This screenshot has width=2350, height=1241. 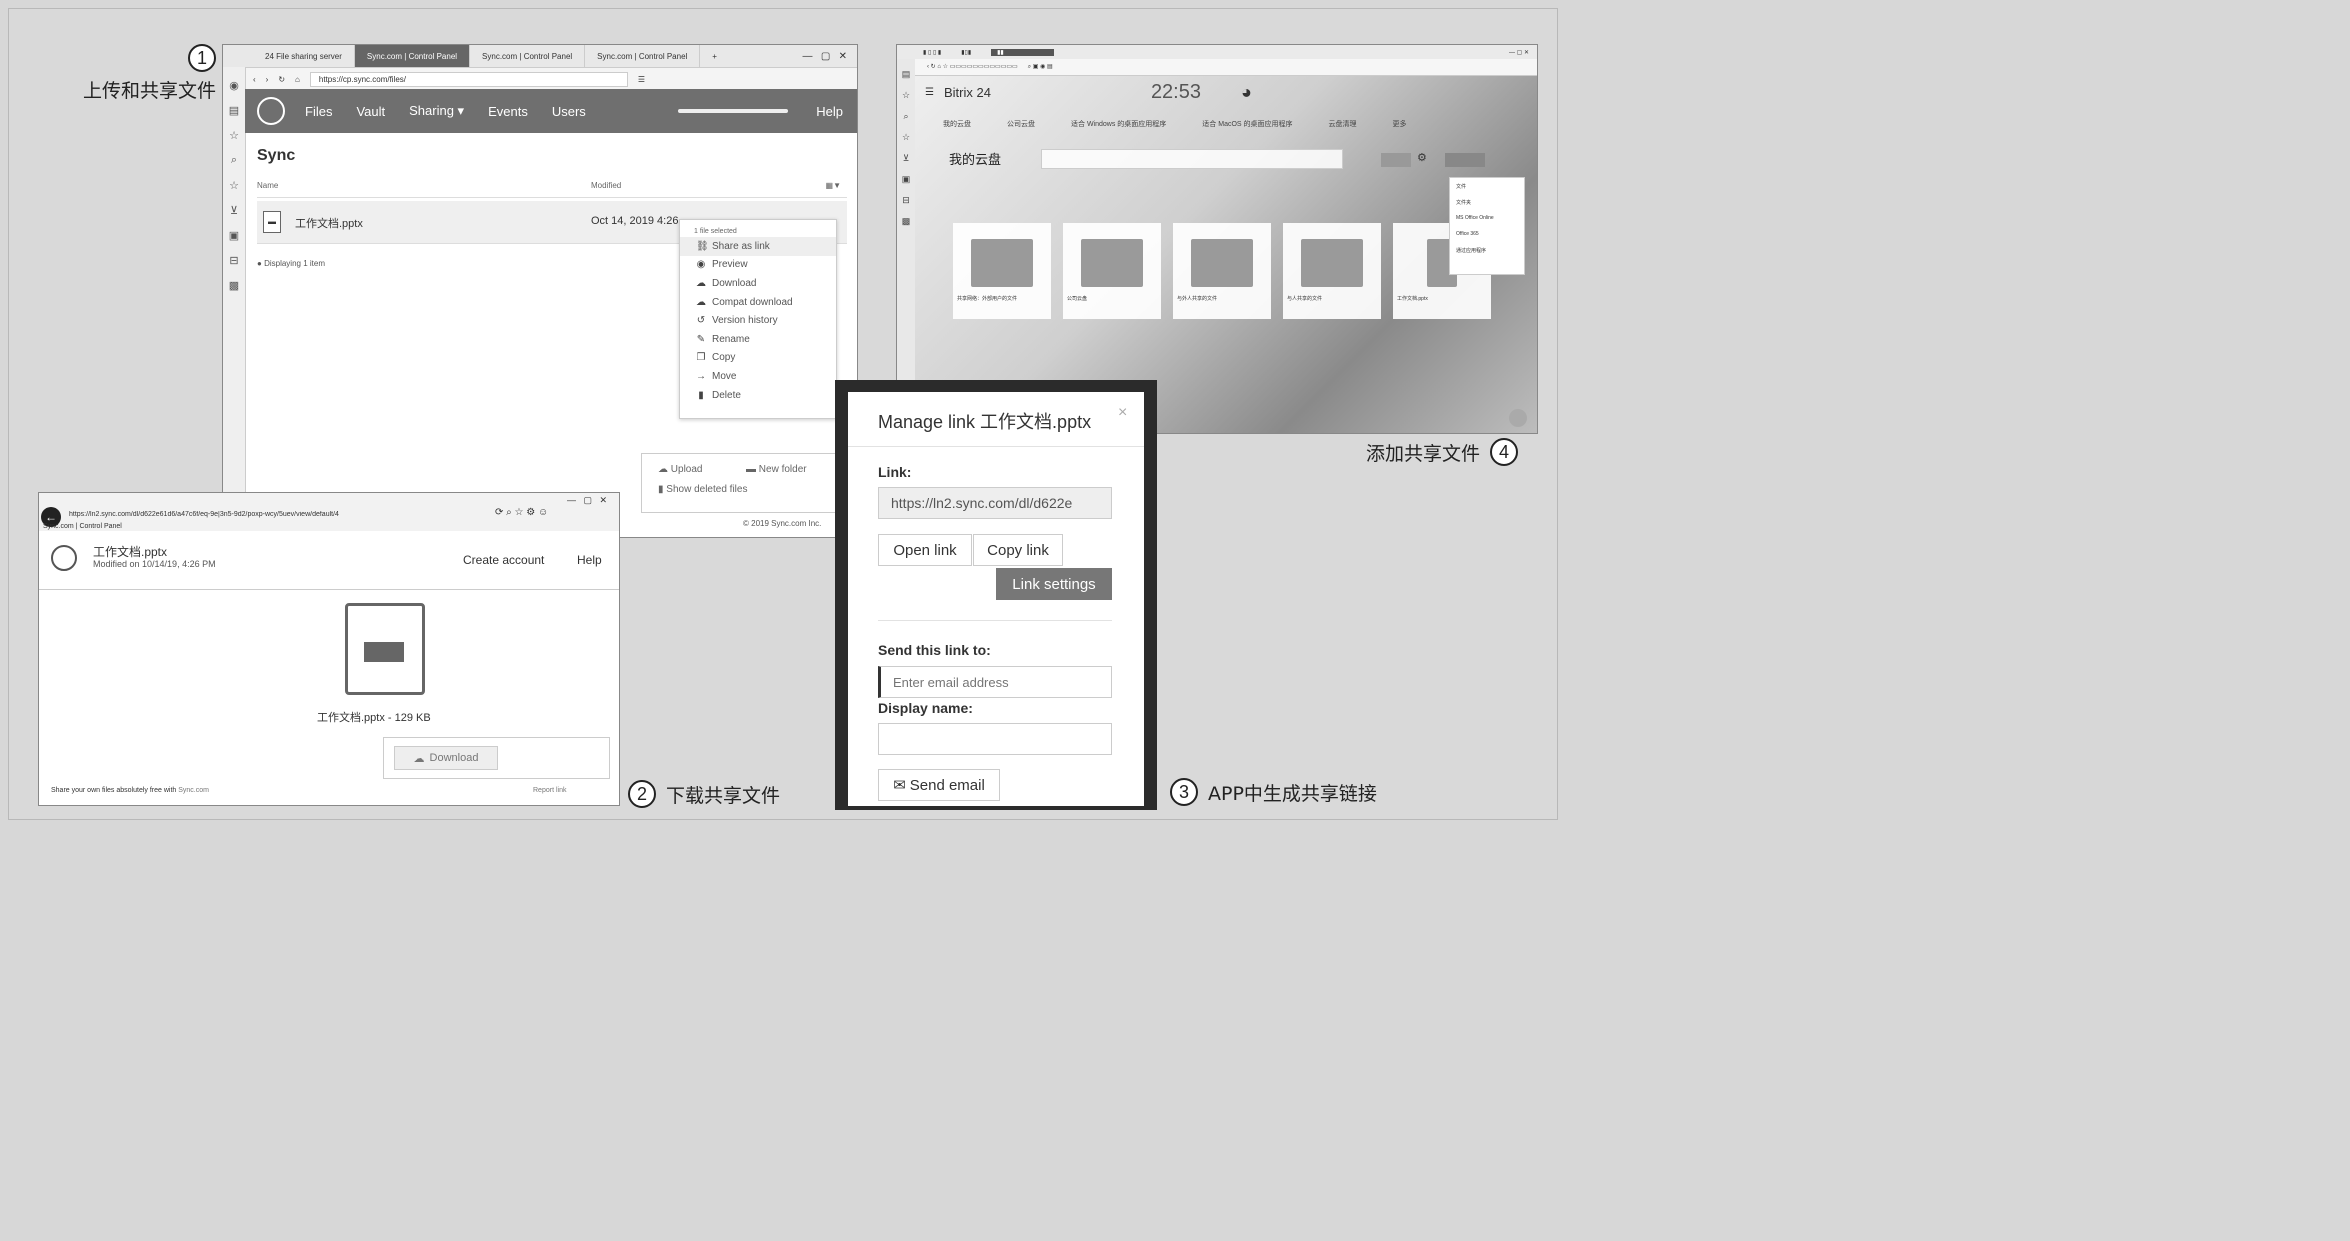 What do you see at coordinates (966, 52) in the screenshot?
I see `browser-tab: ▮▯▮` at bounding box center [966, 52].